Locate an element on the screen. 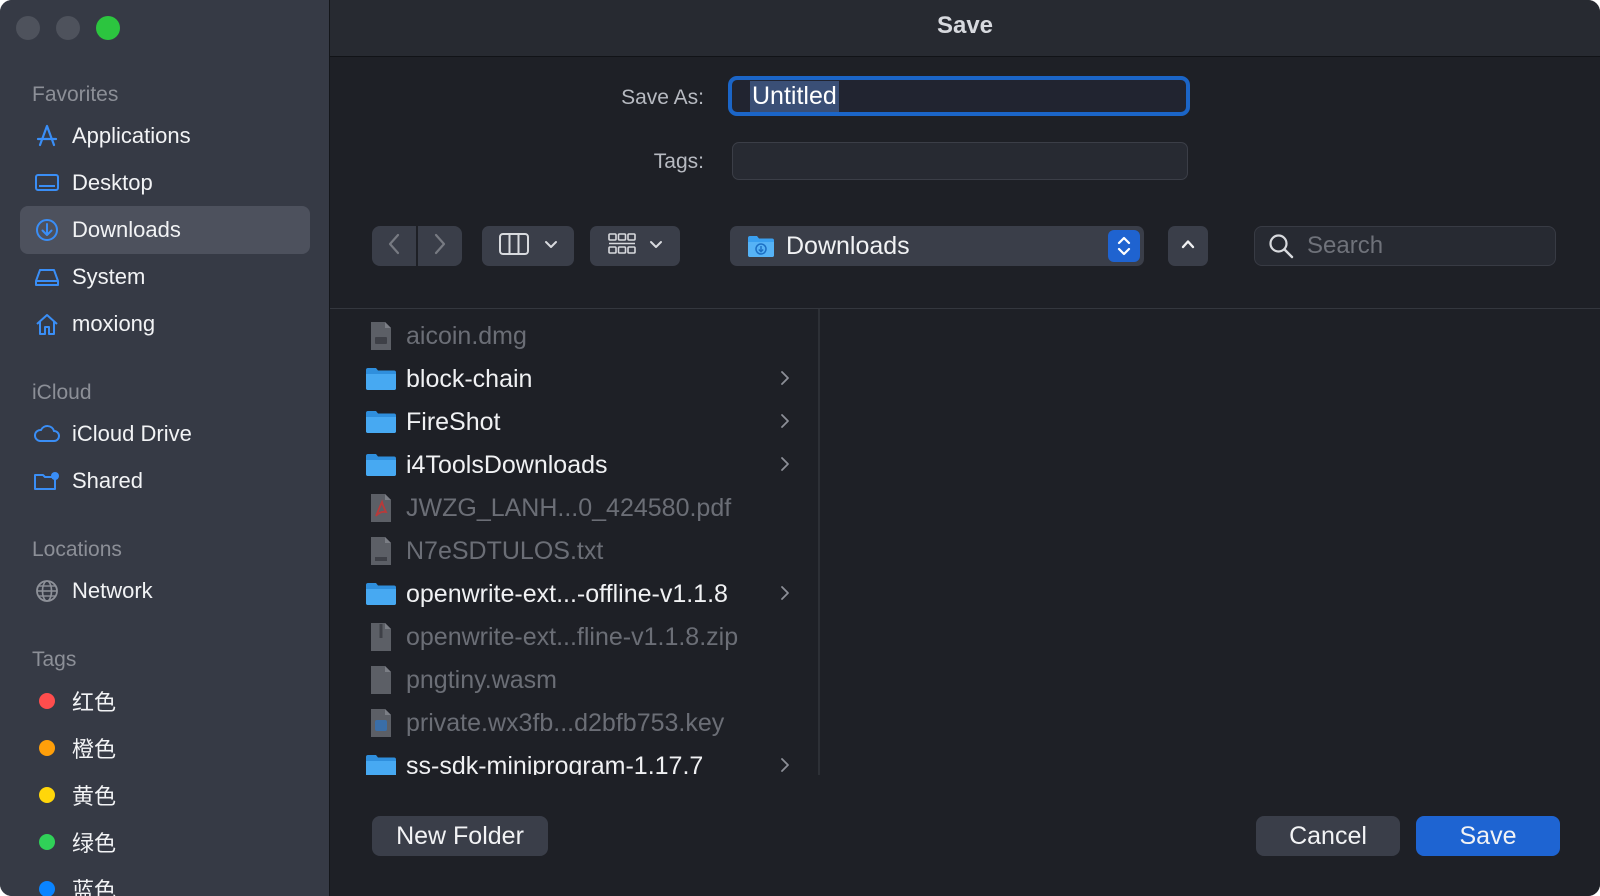 The height and width of the screenshot is (896, 1600). sidebar-item-label: Shared is located at coordinates (107, 480).